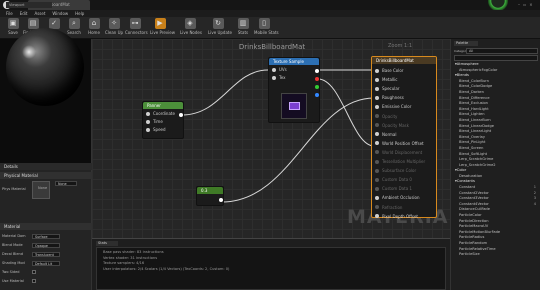  What do you see at coordinates (46, 226) in the screenshot?
I see `material-section: Material` at bounding box center [46, 226].